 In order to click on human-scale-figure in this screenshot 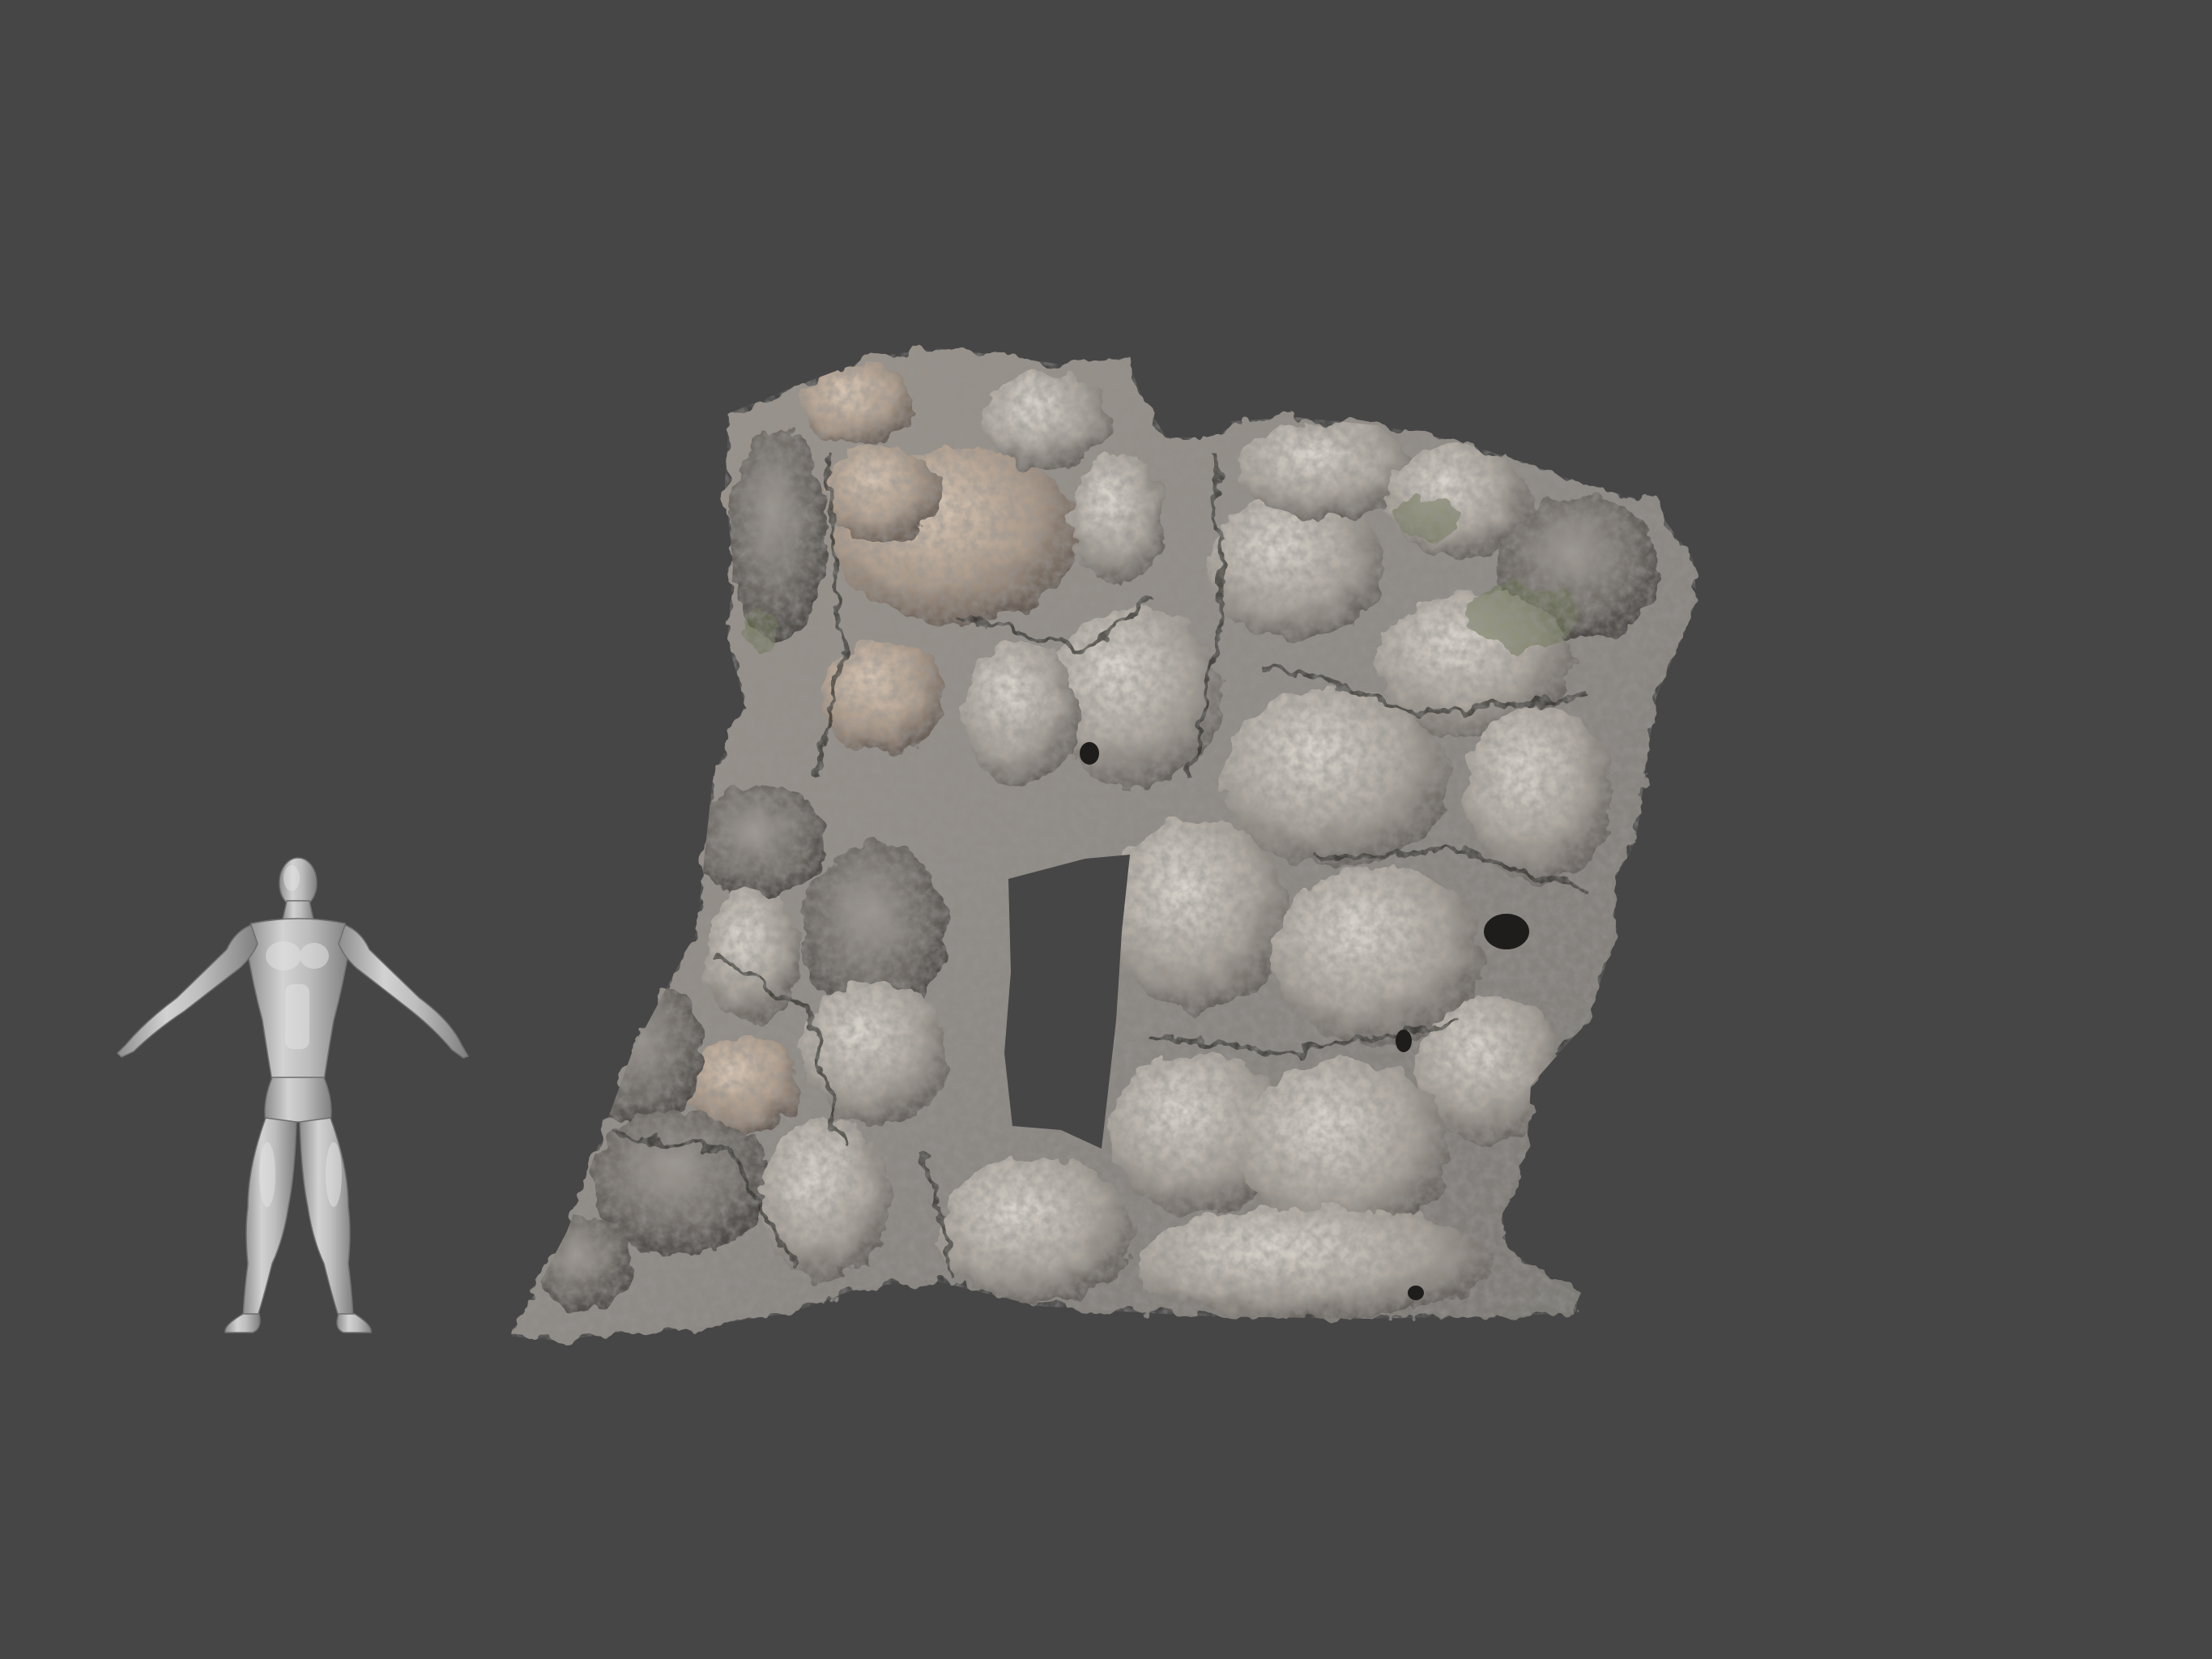, I will do `click(293, 1095)`.